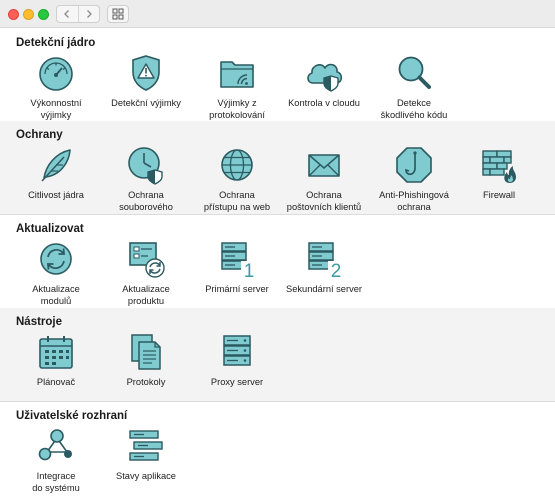 This screenshot has height=496, width=555. I want to click on share-nodes-icon, so click(55, 445).